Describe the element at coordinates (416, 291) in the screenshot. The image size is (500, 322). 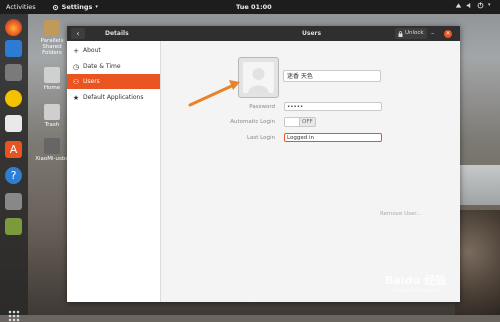
I see `watermark-url: jingyan.baidu.com` at that location.